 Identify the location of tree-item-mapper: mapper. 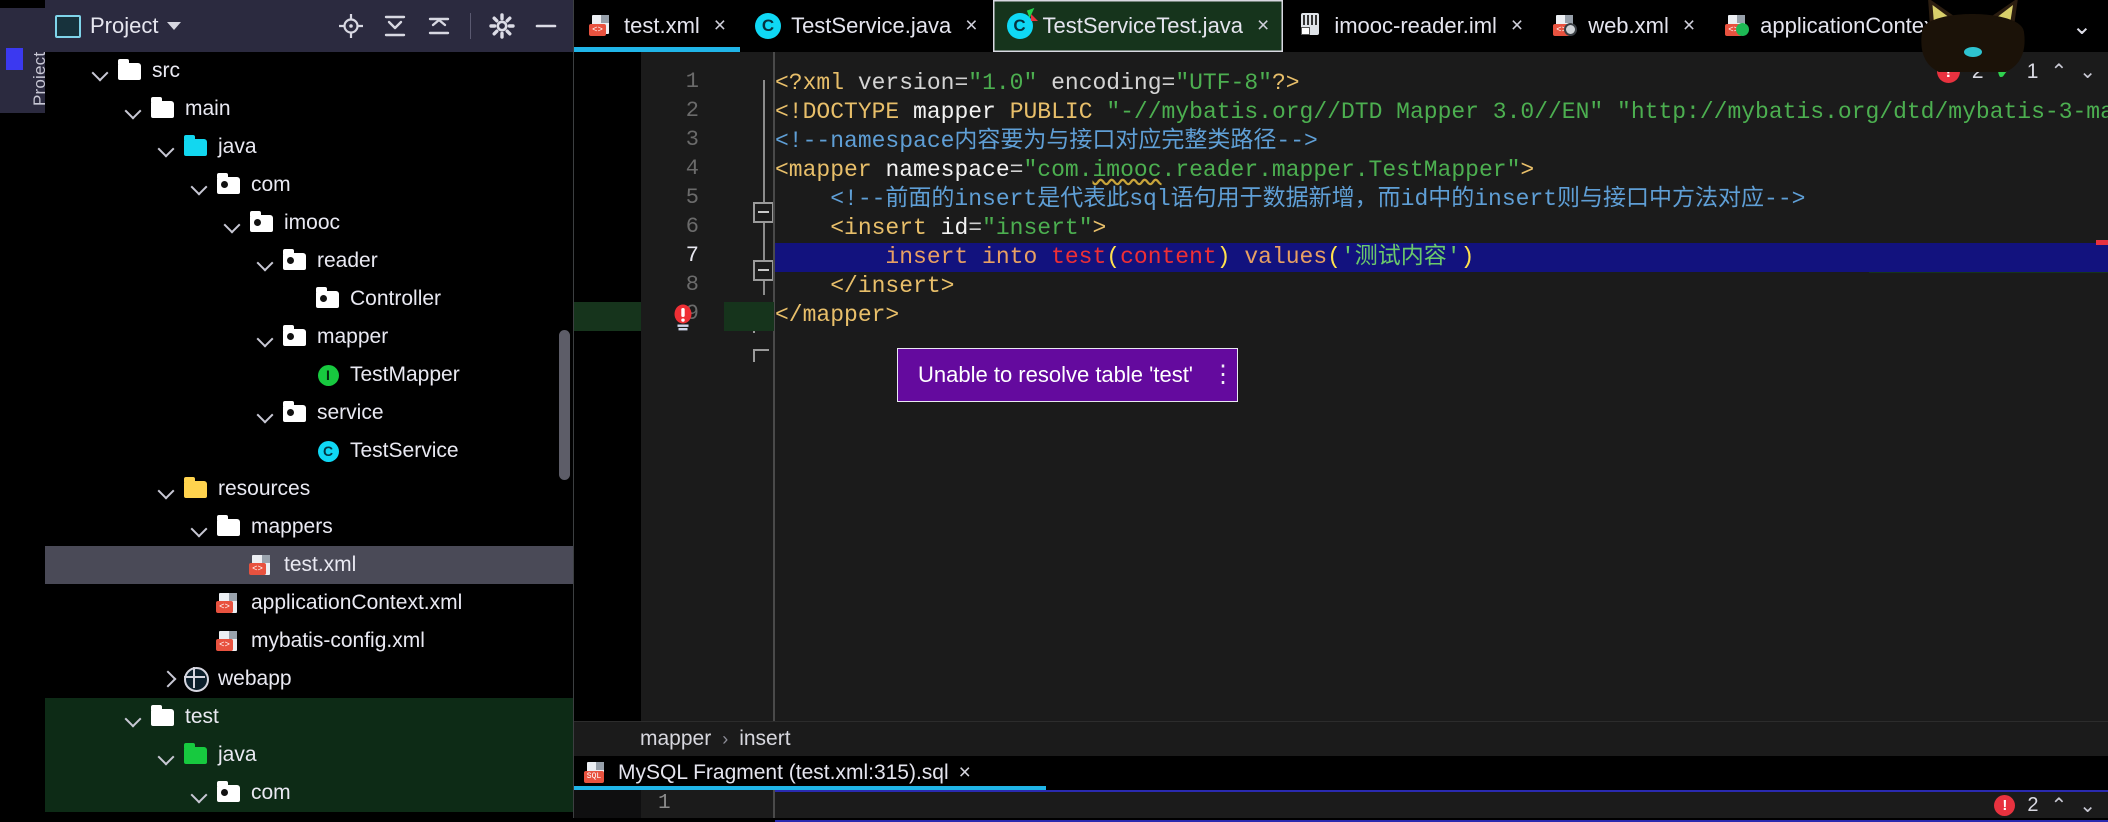
(309, 337).